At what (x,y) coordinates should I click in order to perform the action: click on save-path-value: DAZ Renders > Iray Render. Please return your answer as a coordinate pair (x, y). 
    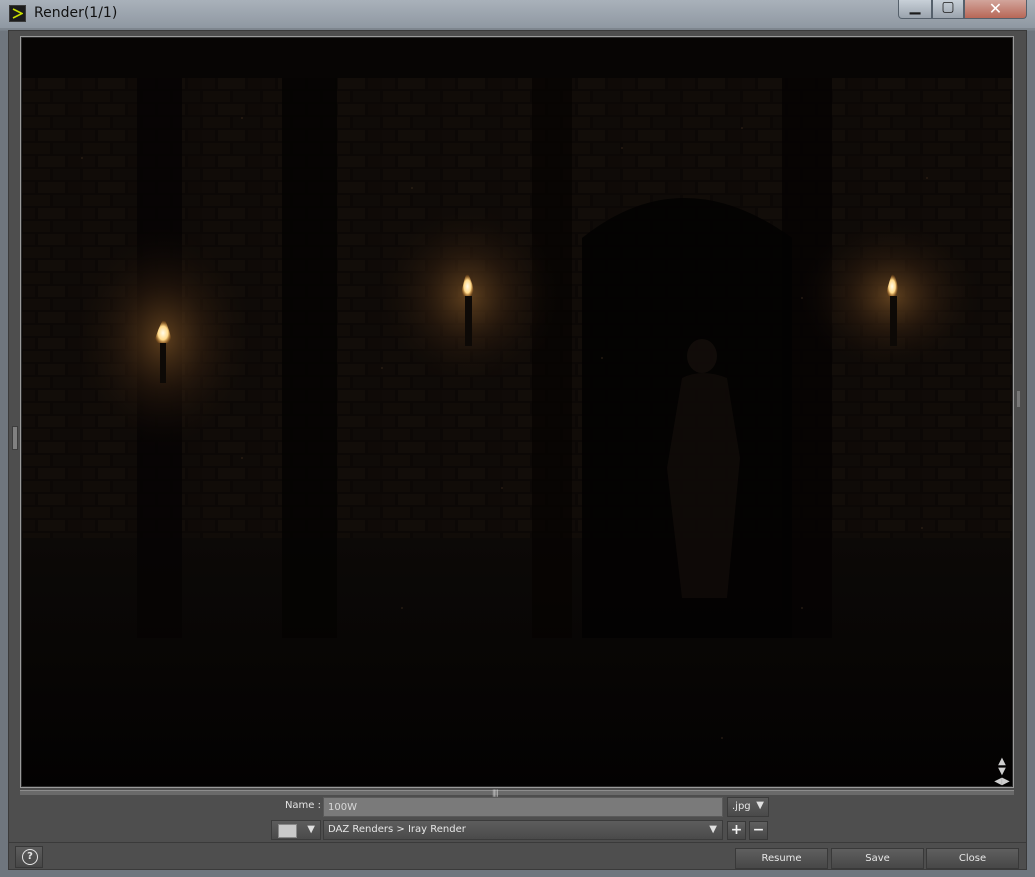
    Looking at the image, I should click on (397, 829).